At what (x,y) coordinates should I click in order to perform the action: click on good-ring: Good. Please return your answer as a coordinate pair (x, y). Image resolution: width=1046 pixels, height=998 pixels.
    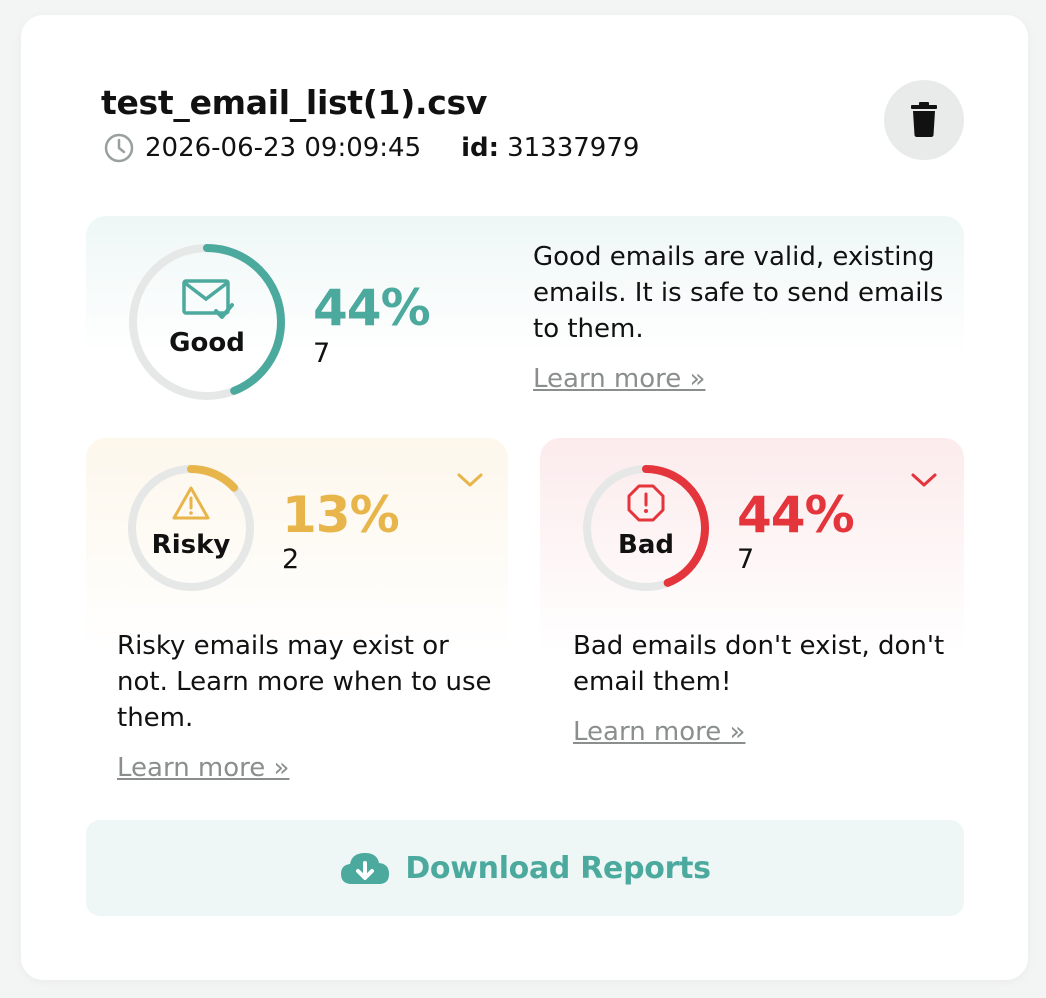
    Looking at the image, I should click on (207, 322).